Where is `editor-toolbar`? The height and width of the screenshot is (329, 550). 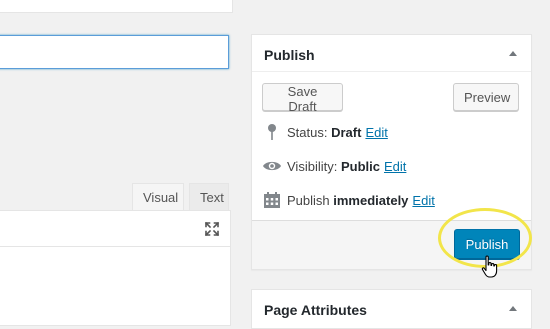 editor-toolbar is located at coordinates (115, 228).